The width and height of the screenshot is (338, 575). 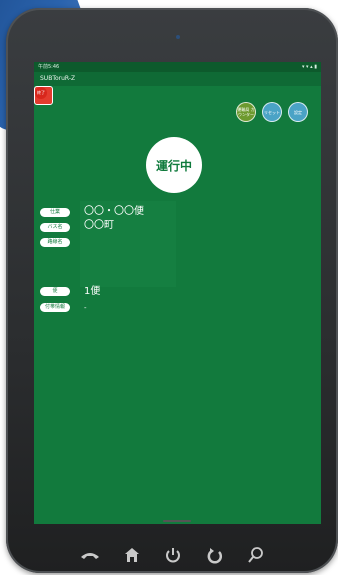 I want to click on status-bar-right: ▾ ▾ ▴ ▮, so click(x=309, y=67).